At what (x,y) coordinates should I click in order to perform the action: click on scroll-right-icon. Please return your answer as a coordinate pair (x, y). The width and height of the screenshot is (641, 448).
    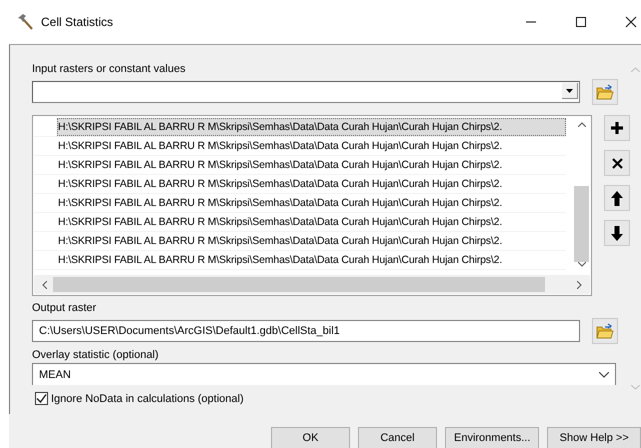
    Looking at the image, I should click on (579, 284).